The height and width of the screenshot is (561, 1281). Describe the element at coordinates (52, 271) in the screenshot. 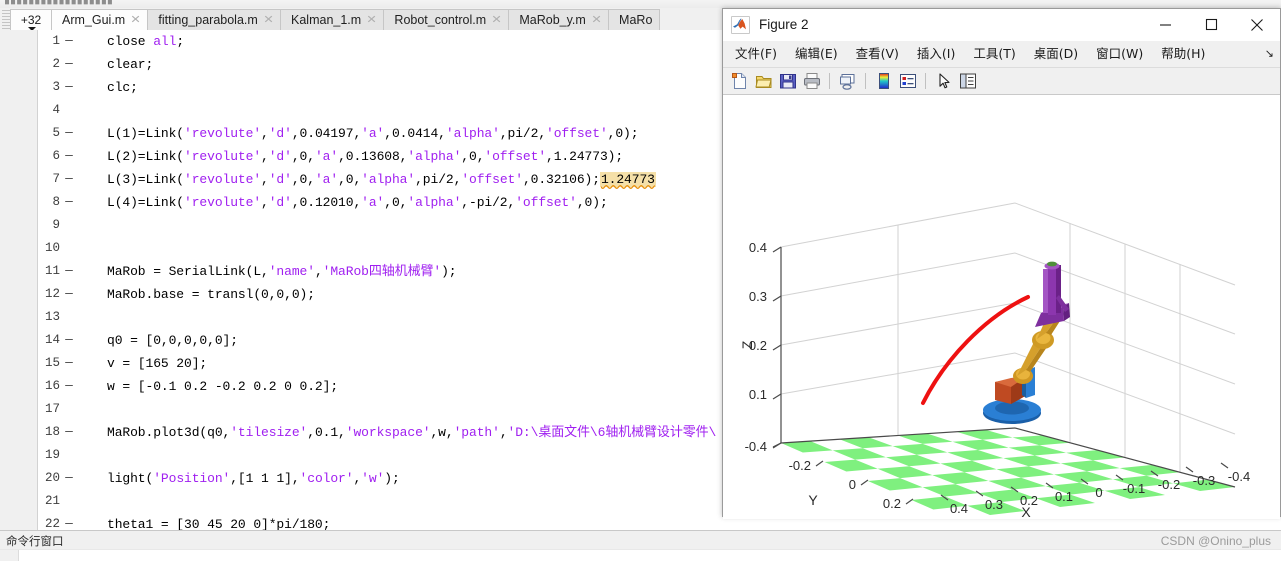

I see `line-number: 11` at that location.